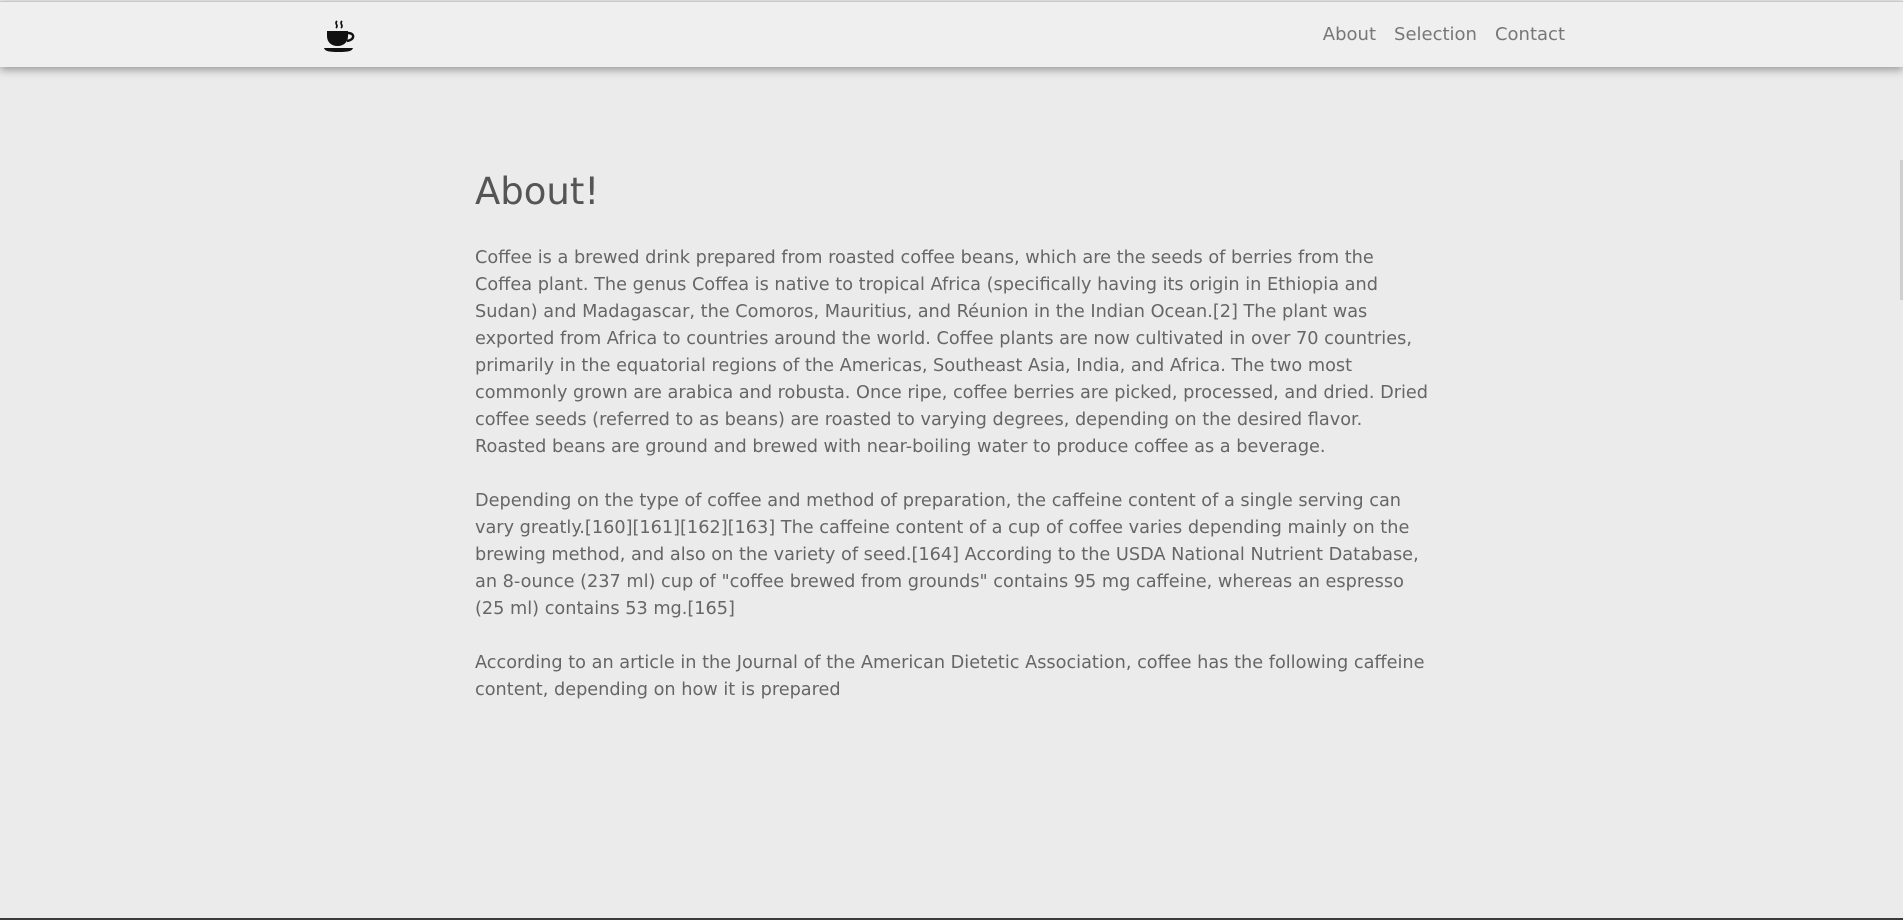 The image size is (1903, 920). Describe the element at coordinates (1530, 34) in the screenshot. I see `nav-link-contact: Contact` at that location.